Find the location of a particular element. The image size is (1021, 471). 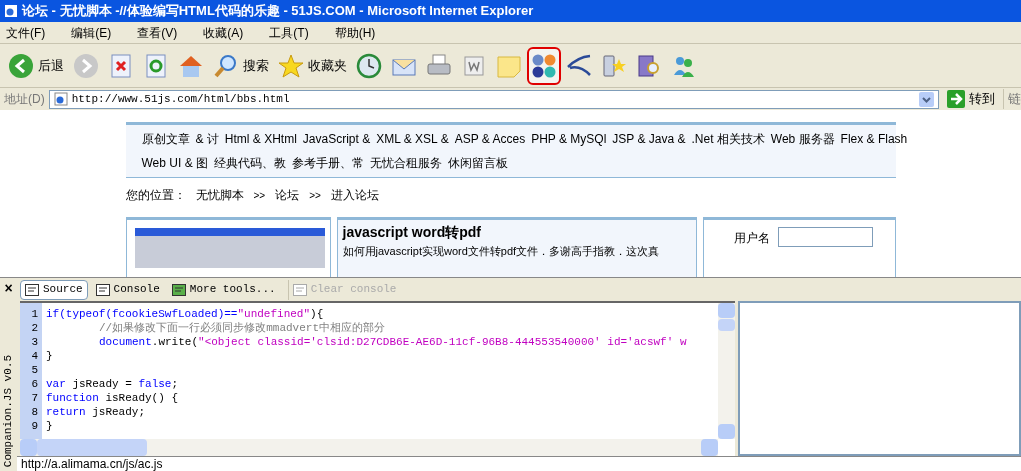

menu-item: 文件(F) is located at coordinates (26, 32).